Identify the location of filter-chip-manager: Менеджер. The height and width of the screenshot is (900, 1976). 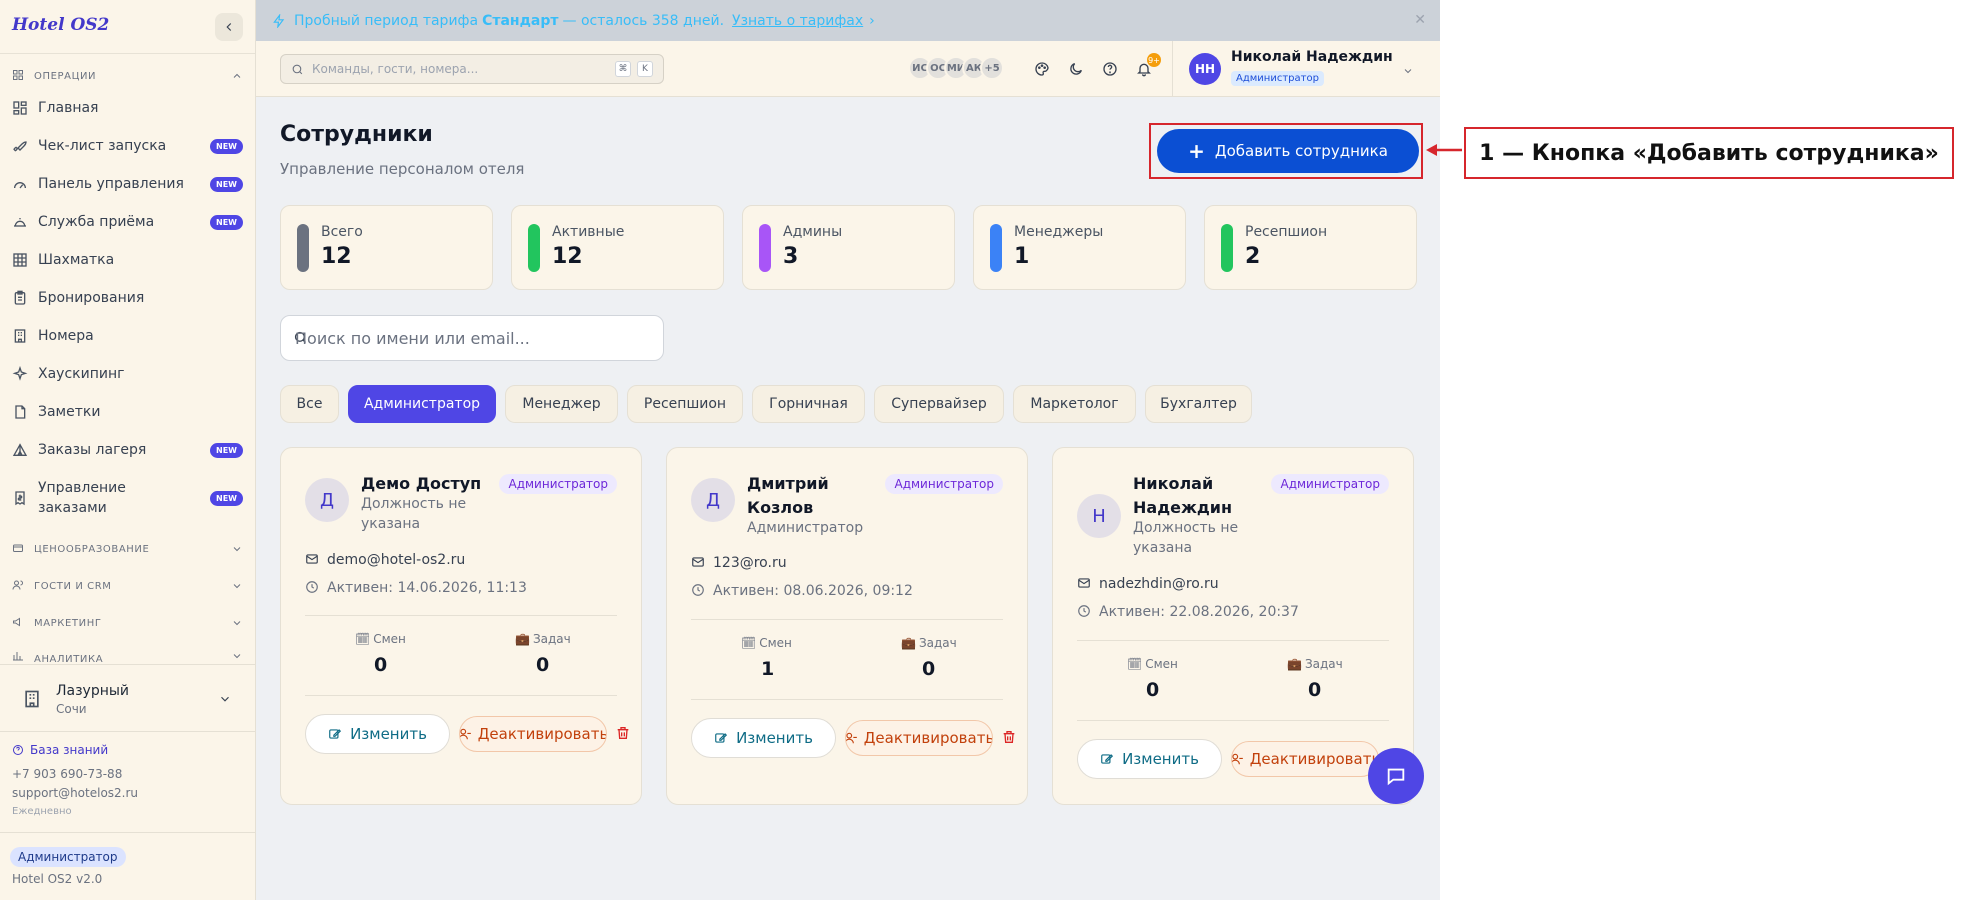
(561, 404).